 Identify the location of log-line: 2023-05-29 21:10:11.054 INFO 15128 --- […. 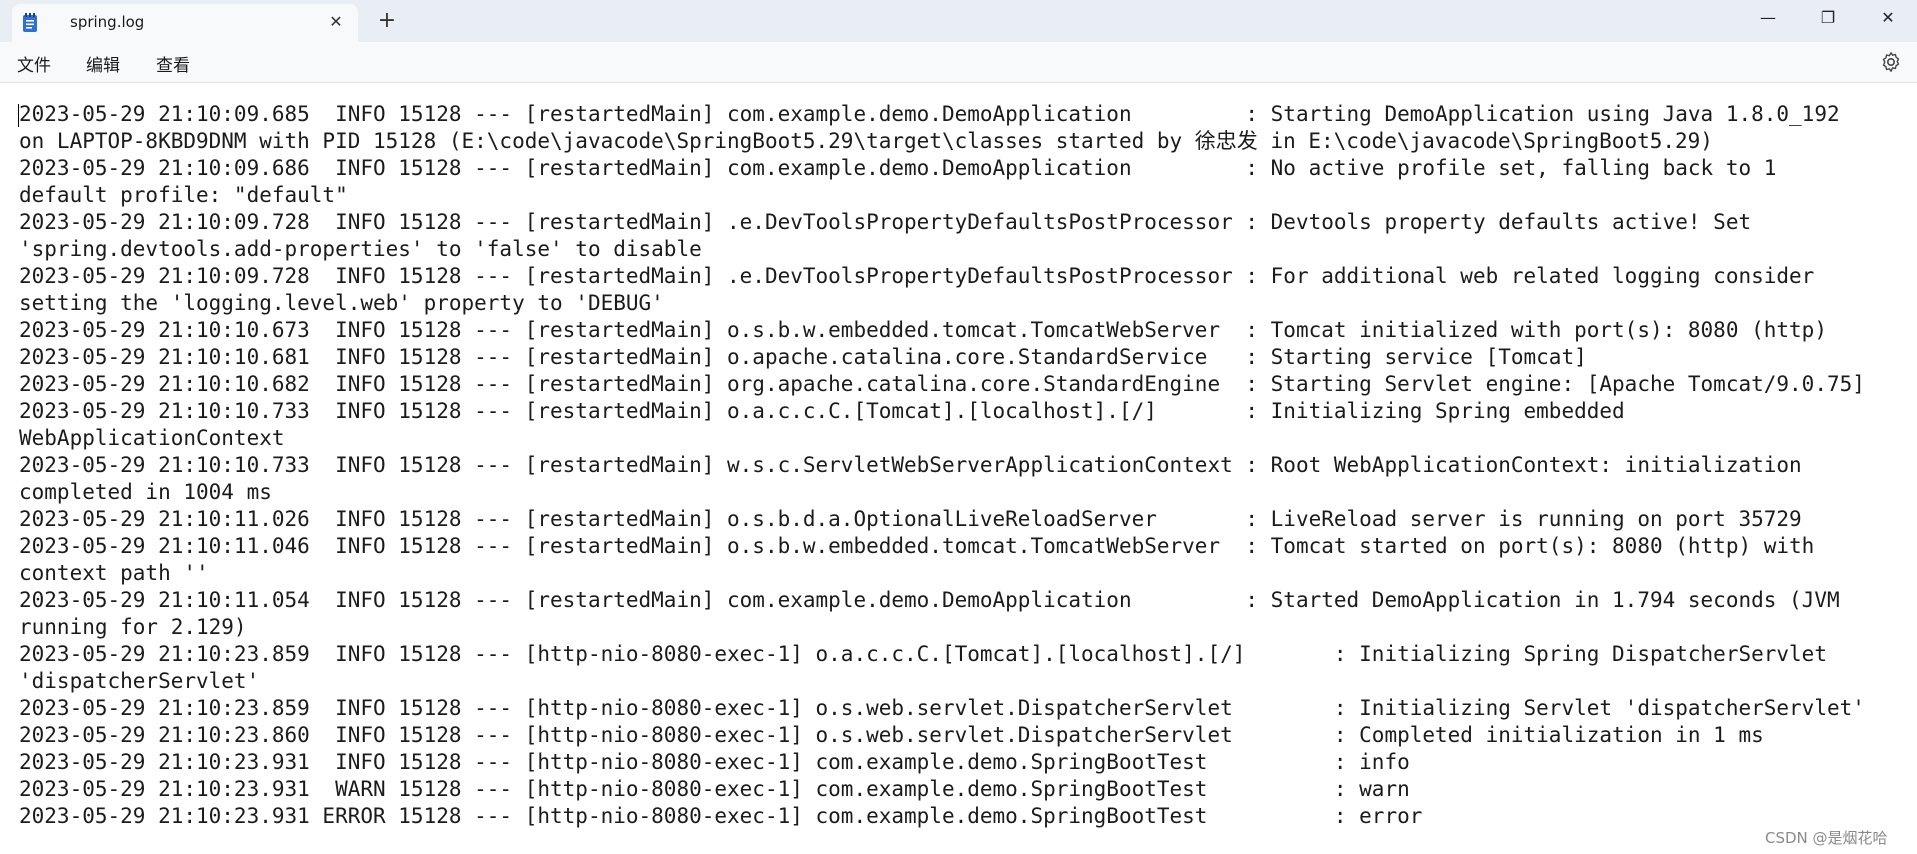
(929, 600).